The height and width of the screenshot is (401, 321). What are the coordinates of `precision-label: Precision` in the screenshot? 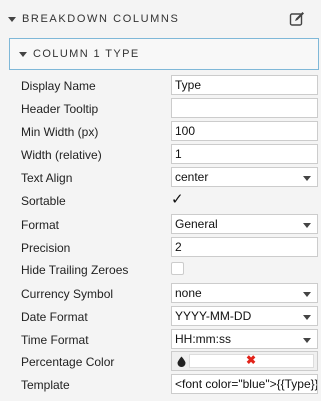 It's located at (46, 247).